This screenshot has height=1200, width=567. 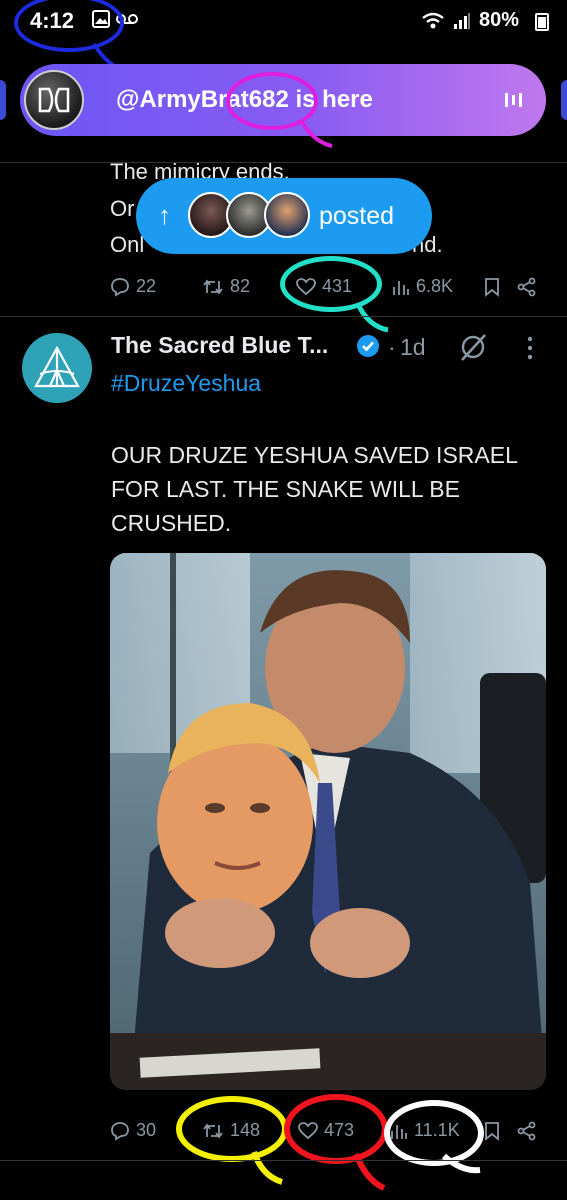 What do you see at coordinates (146, 1130) in the screenshot?
I see `reply-count: 30` at bounding box center [146, 1130].